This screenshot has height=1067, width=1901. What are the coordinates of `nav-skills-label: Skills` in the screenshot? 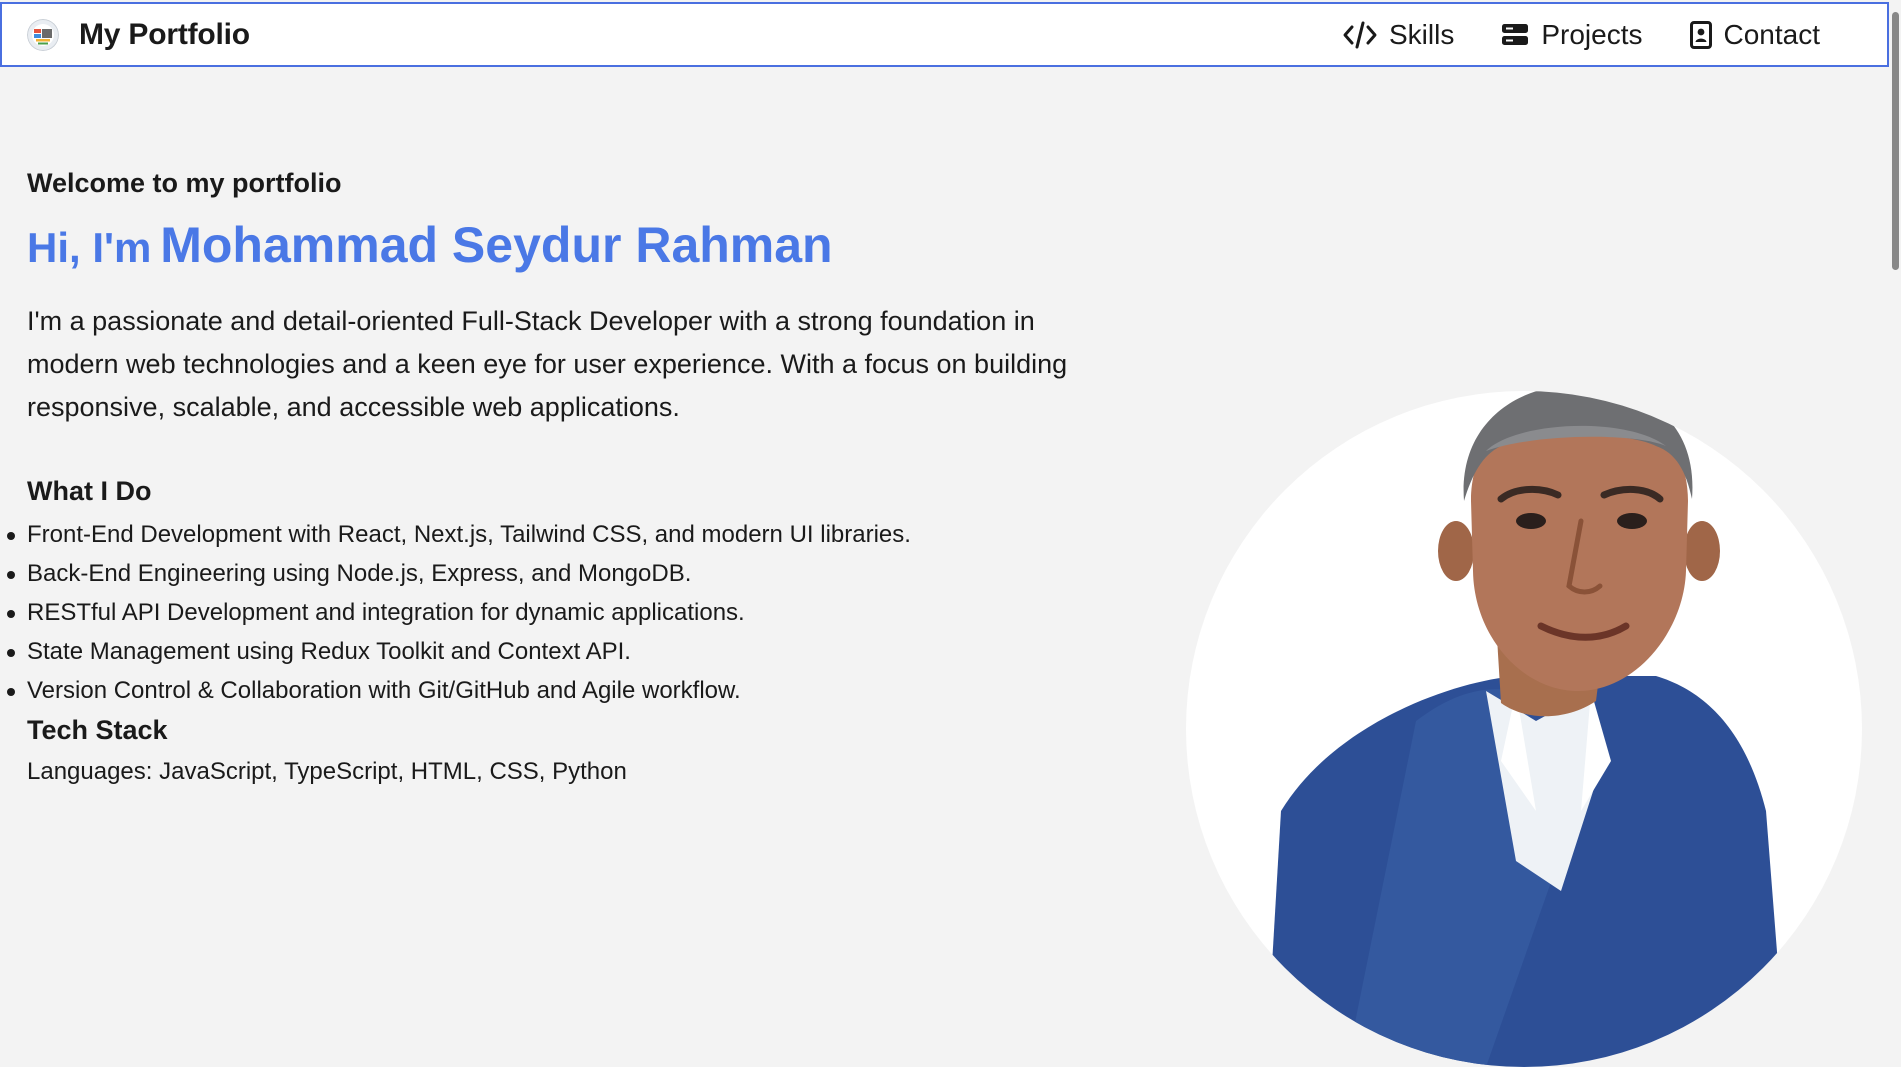 It's located at (1422, 34).